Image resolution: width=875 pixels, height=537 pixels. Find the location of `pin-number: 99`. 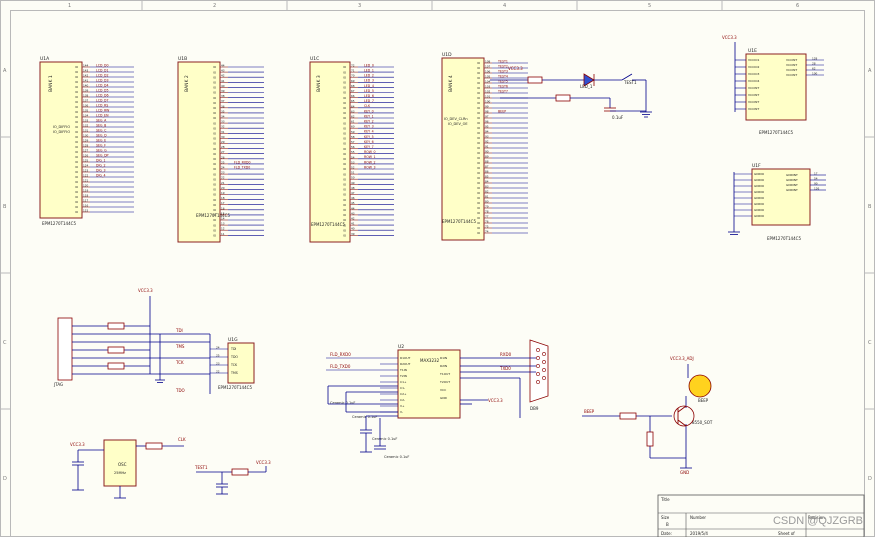

pin-number: 99 is located at coordinates (487, 107).